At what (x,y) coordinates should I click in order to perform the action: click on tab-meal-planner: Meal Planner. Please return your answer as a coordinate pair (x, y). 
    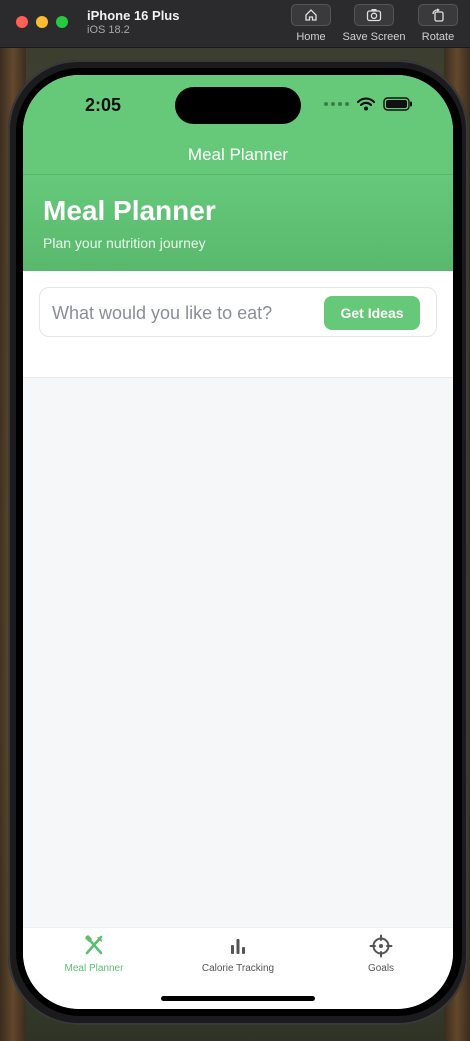
    Looking at the image, I should click on (94, 954).